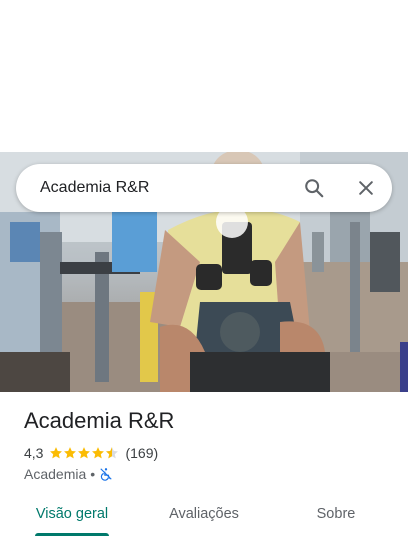  I want to click on rating-row: 4,3 (169), so click(91, 453).